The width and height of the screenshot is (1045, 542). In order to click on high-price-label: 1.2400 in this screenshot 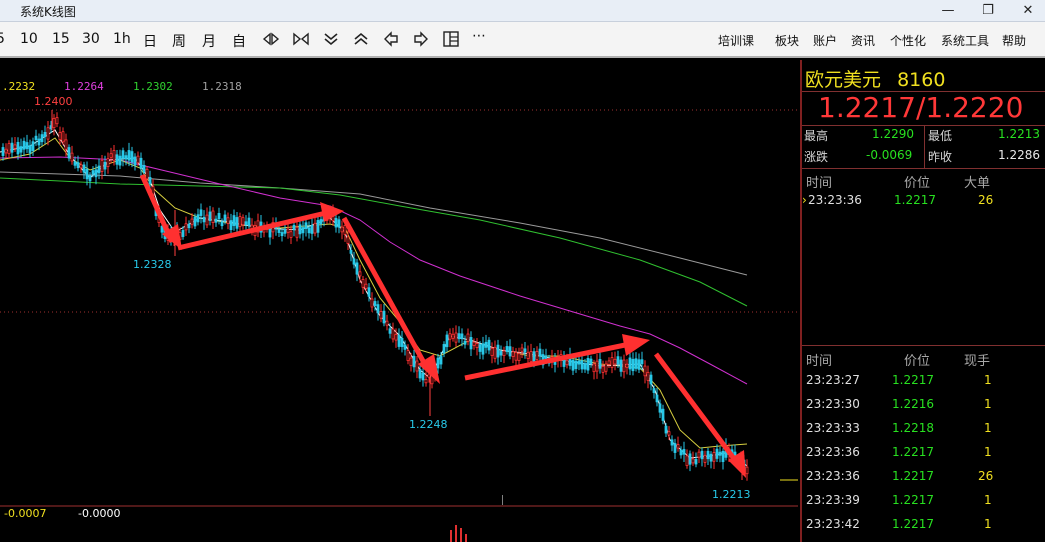, I will do `click(53, 101)`.